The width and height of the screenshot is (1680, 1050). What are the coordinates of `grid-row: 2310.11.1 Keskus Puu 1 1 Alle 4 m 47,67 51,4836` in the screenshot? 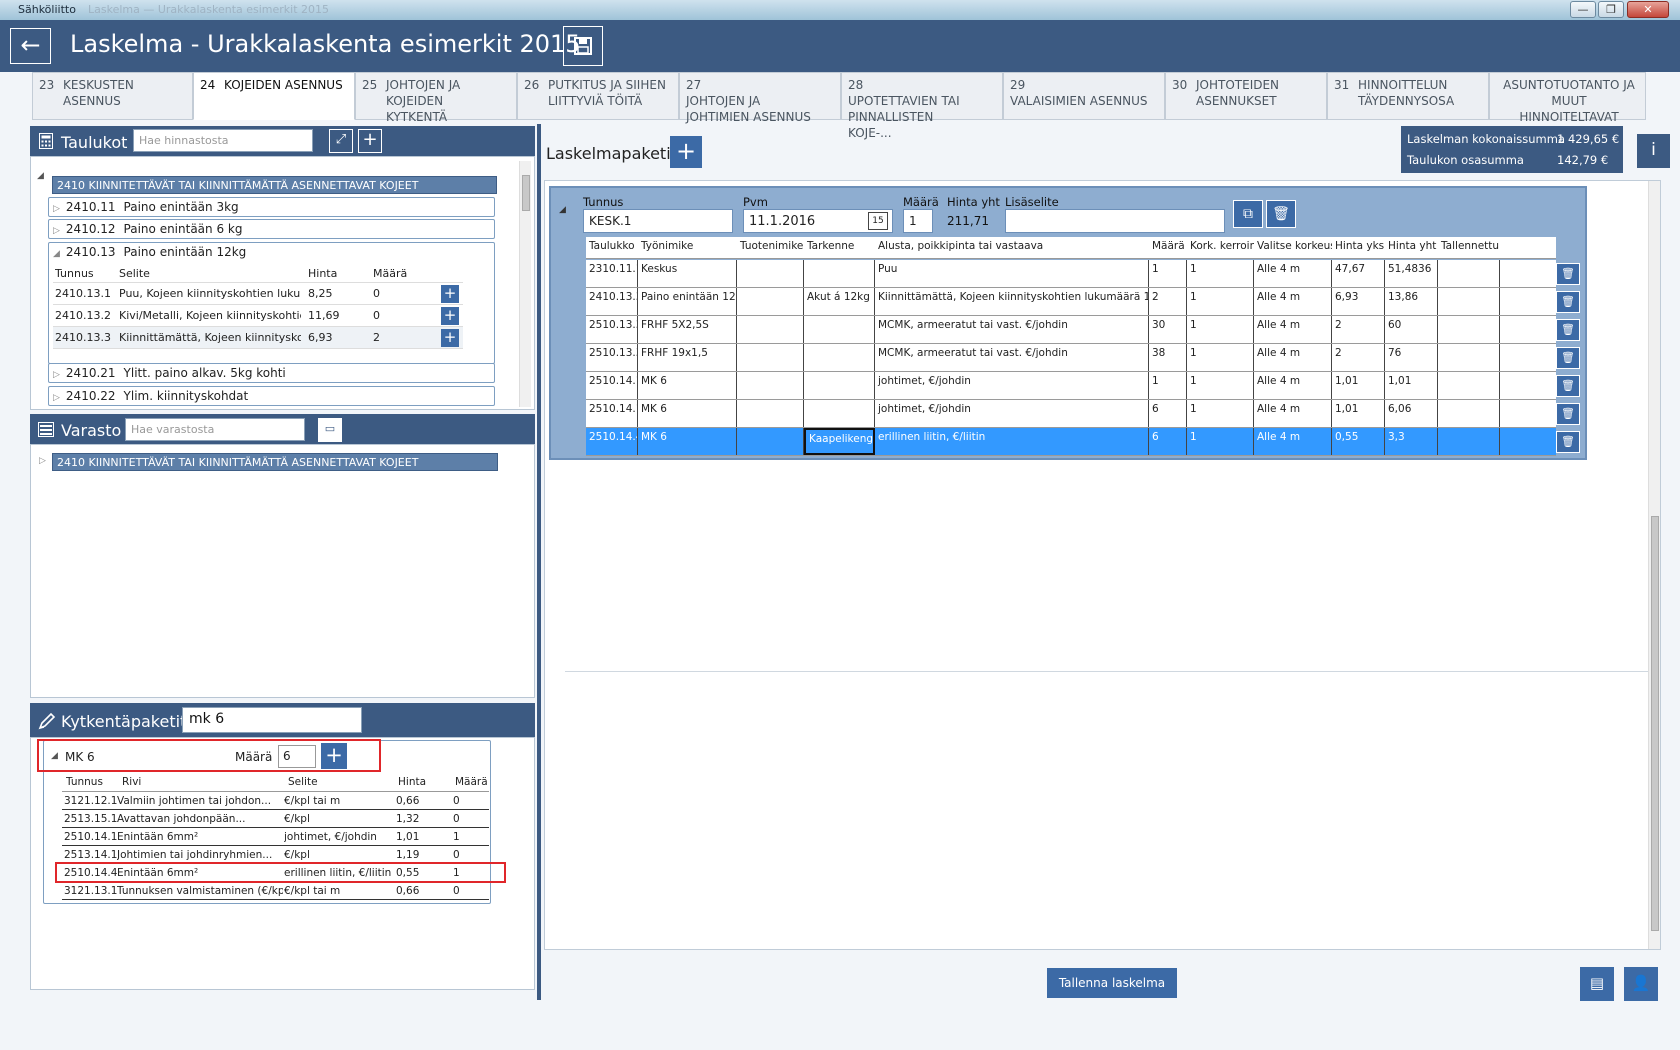 It's located at (1071, 274).